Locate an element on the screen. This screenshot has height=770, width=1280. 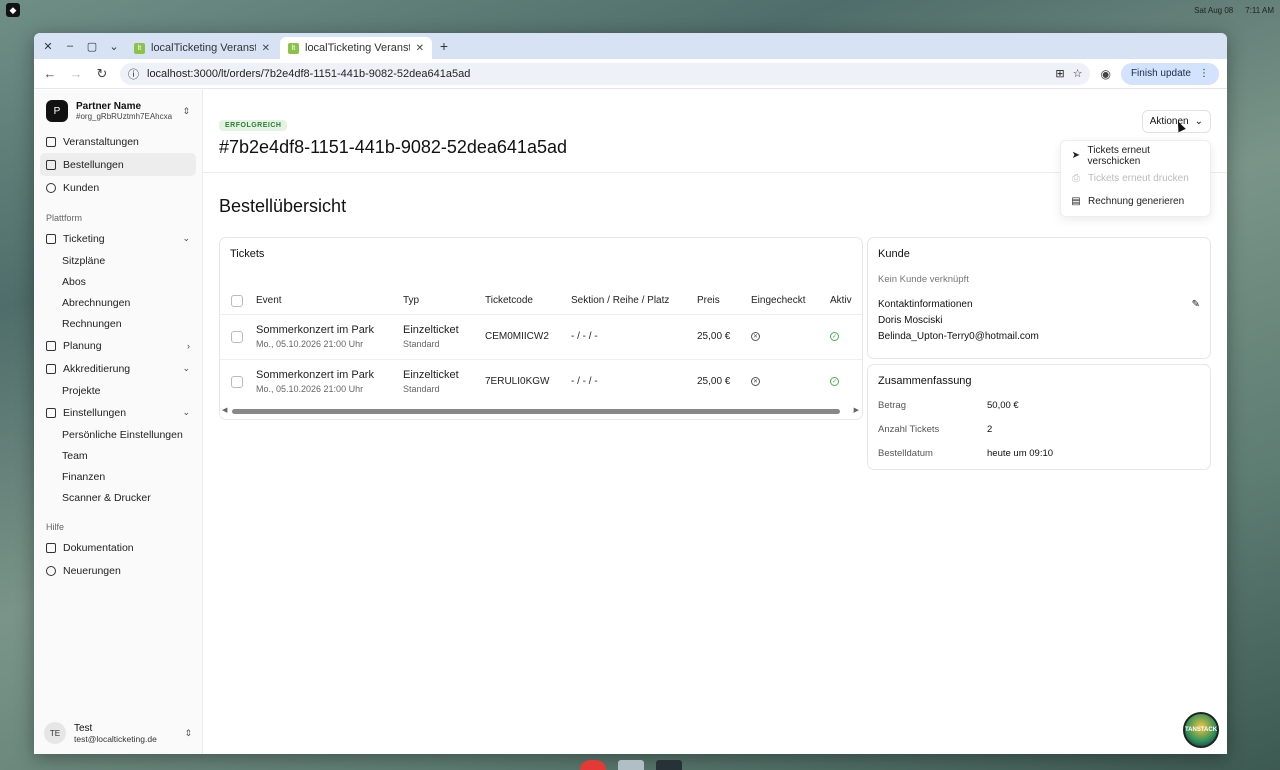
profile-icon: ◉ is located at coordinates (1105, 74).